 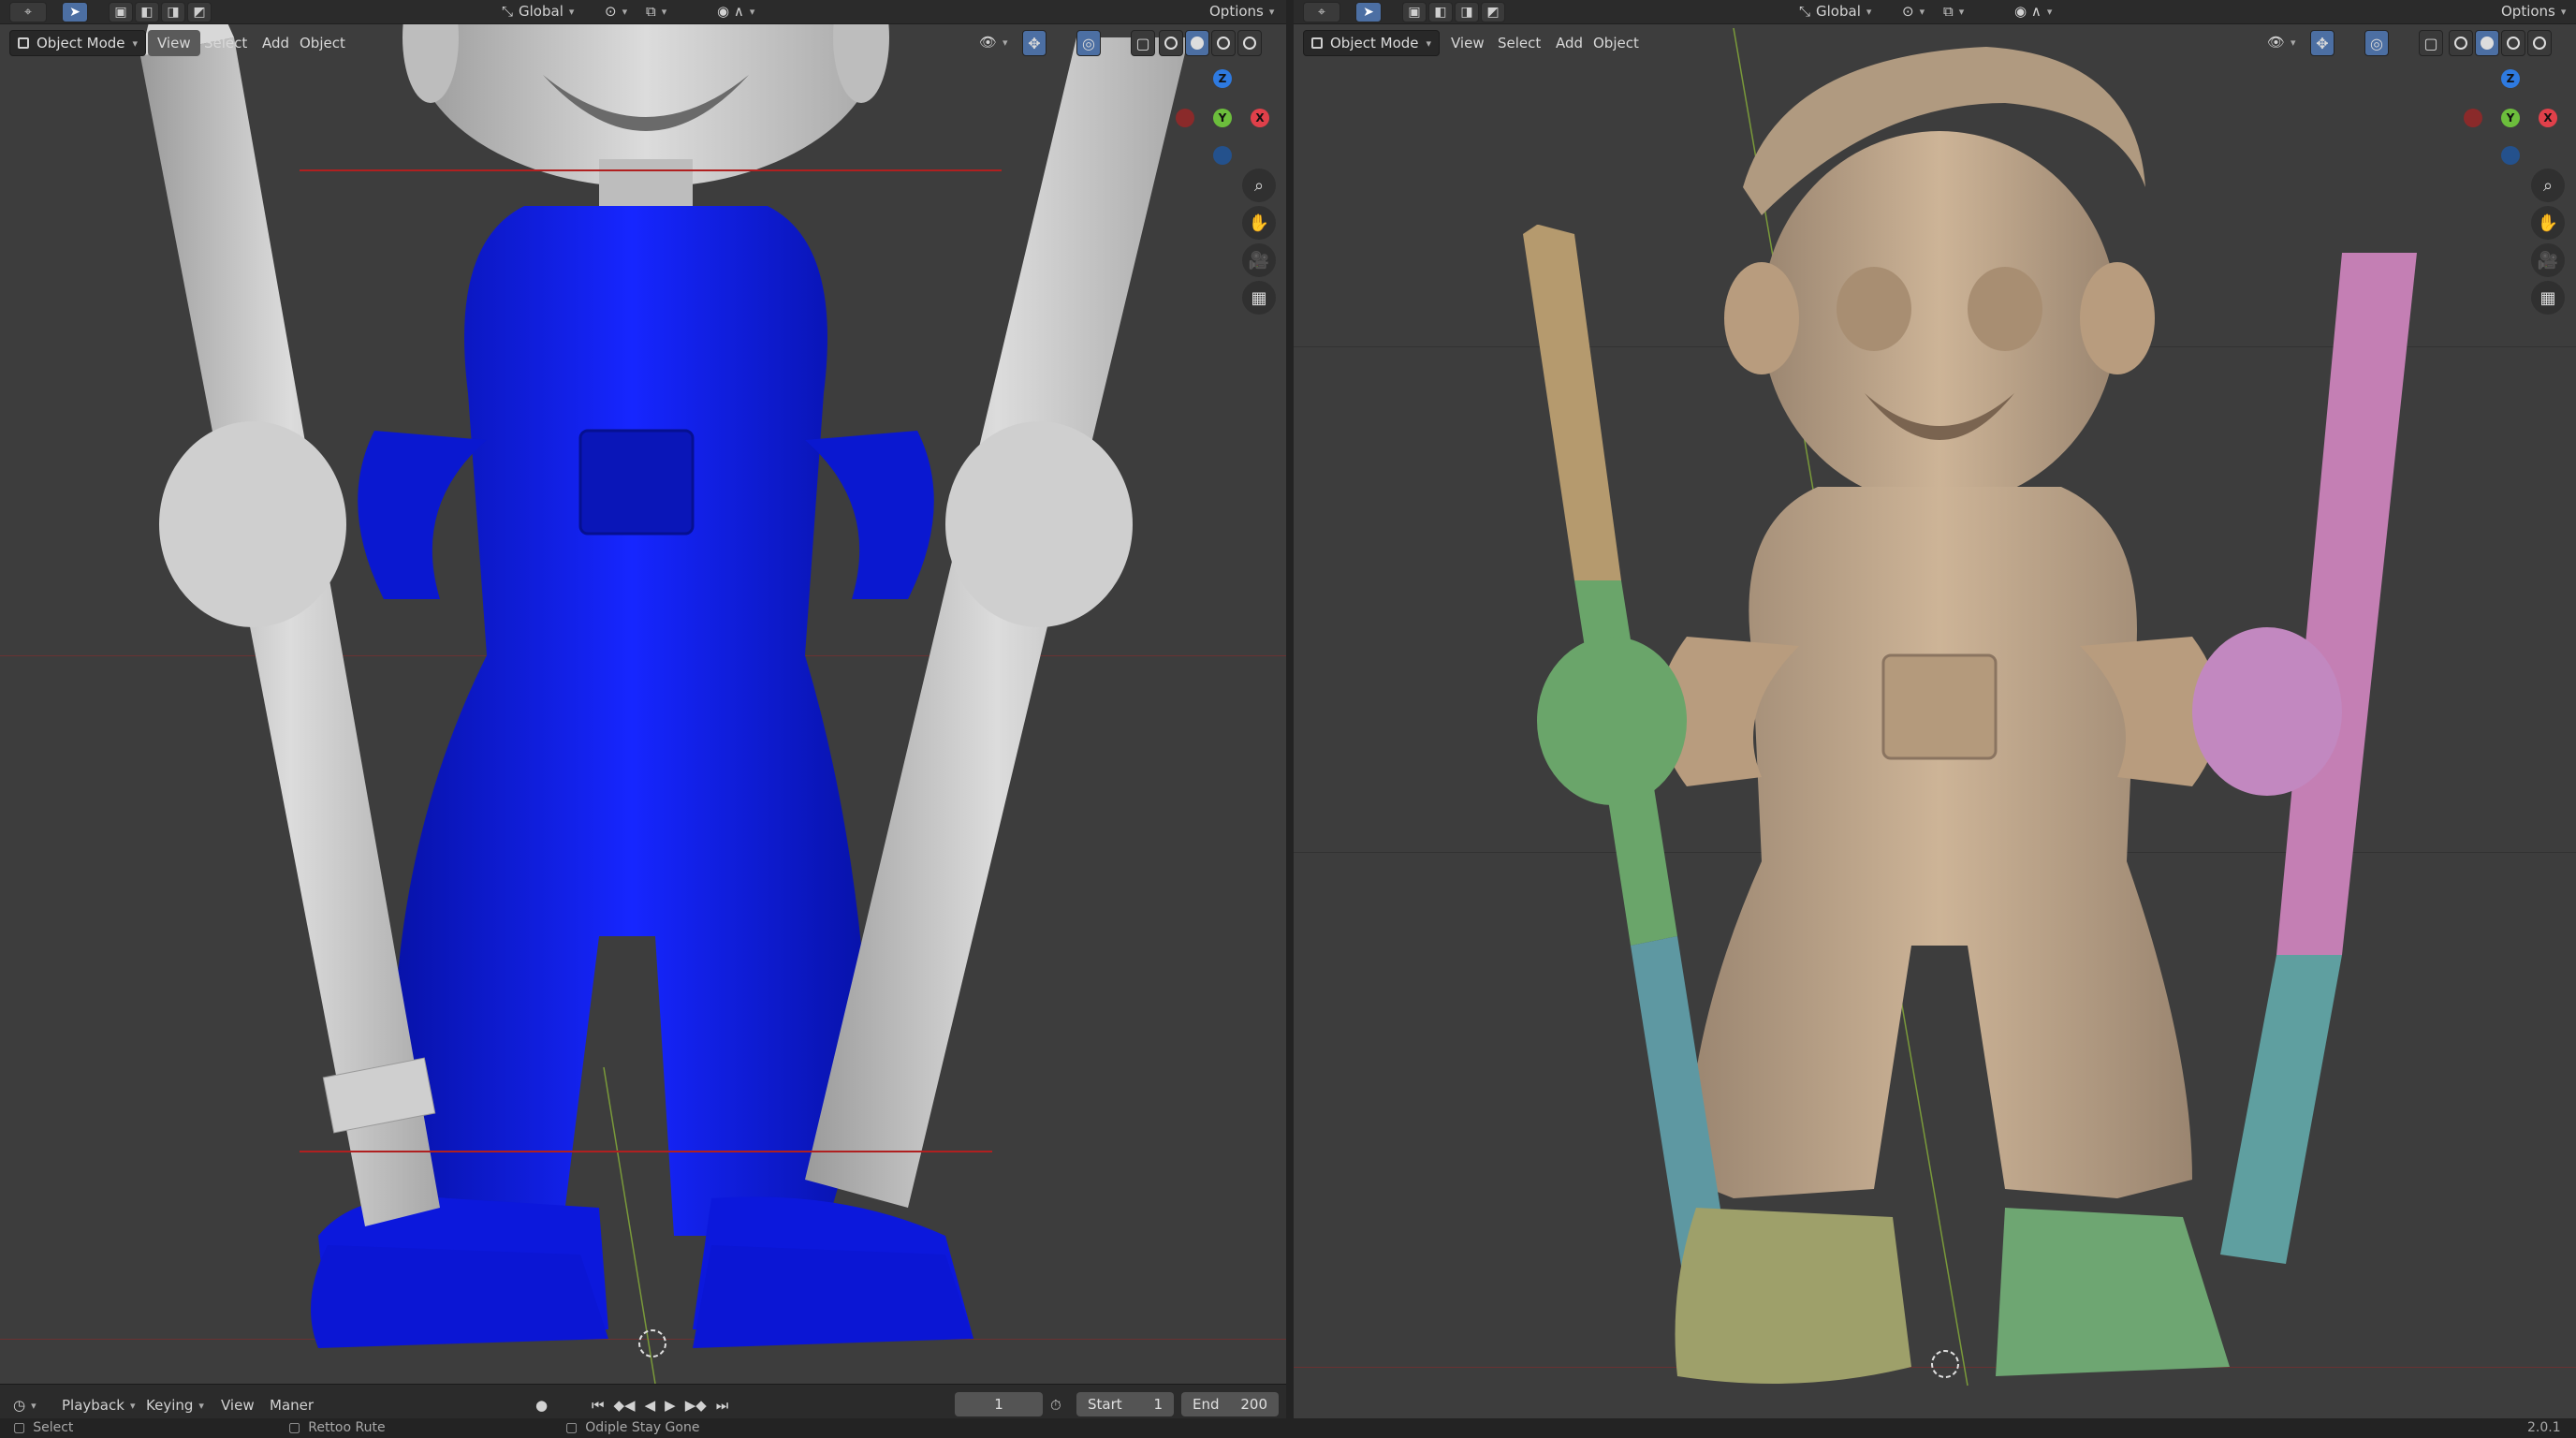 I want to click on prev-keyframe-icon: ◆◀, so click(x=625, y=1405).